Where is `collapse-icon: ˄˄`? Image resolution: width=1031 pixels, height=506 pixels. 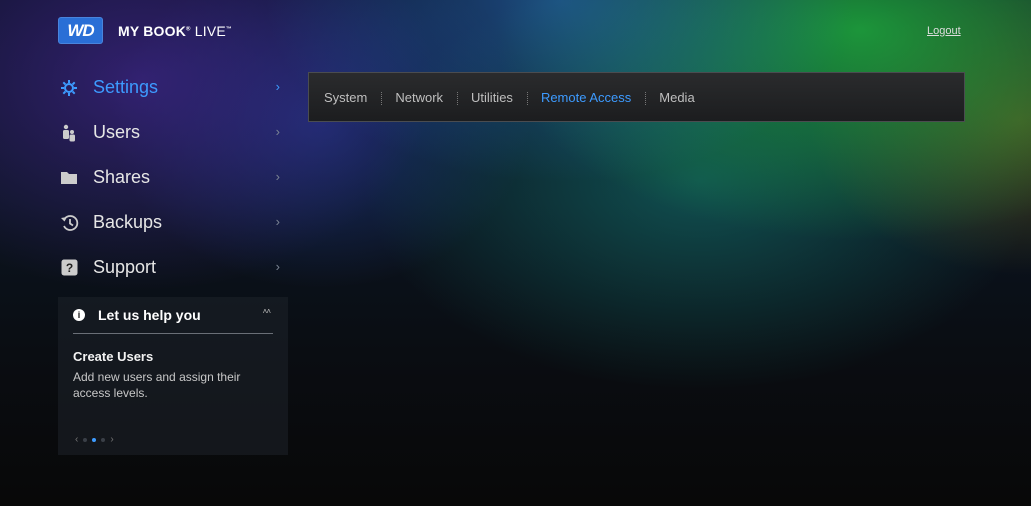
collapse-icon: ˄˄ is located at coordinates (267, 311).